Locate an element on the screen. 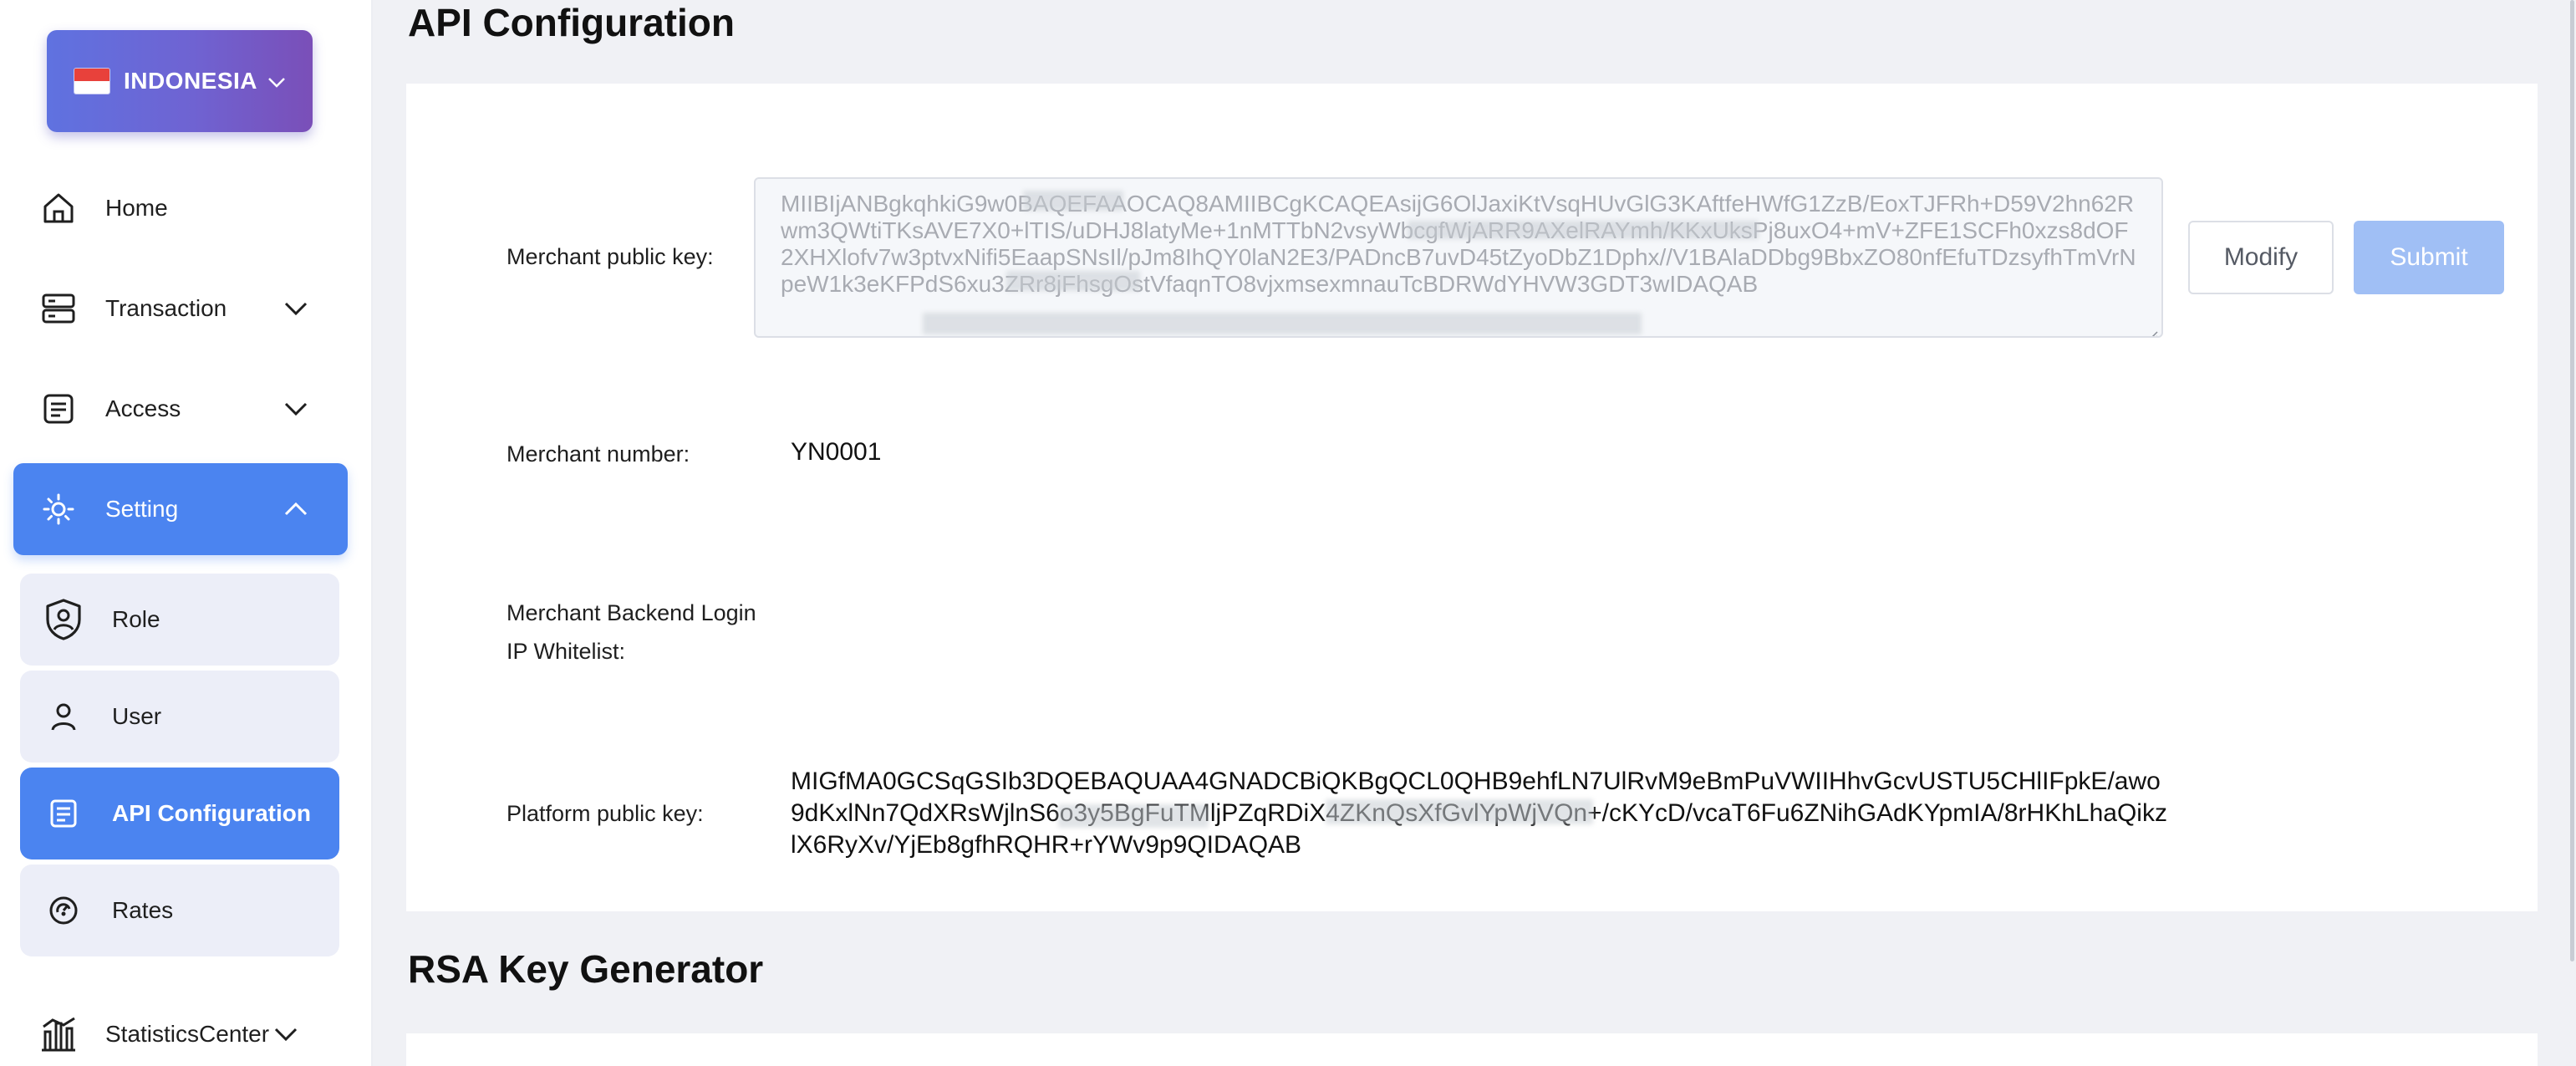 The height and width of the screenshot is (1066, 2576). statistics-icon is located at coordinates (58, 1034).